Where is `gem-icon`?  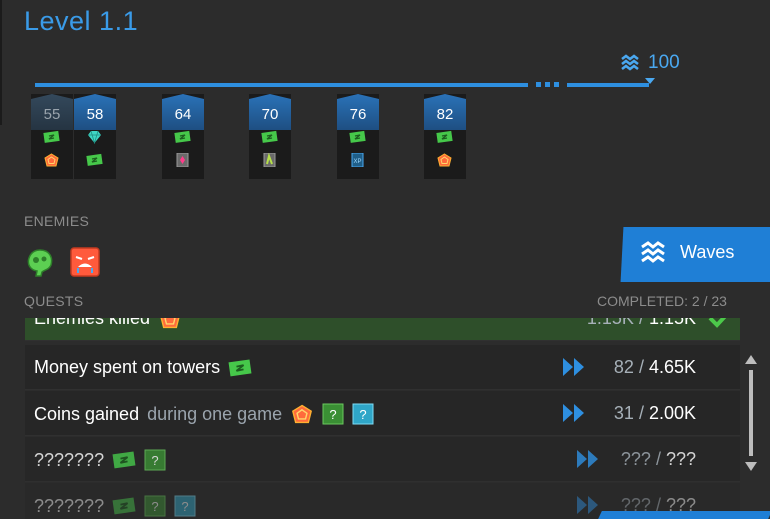 gem-icon is located at coordinates (94, 137).